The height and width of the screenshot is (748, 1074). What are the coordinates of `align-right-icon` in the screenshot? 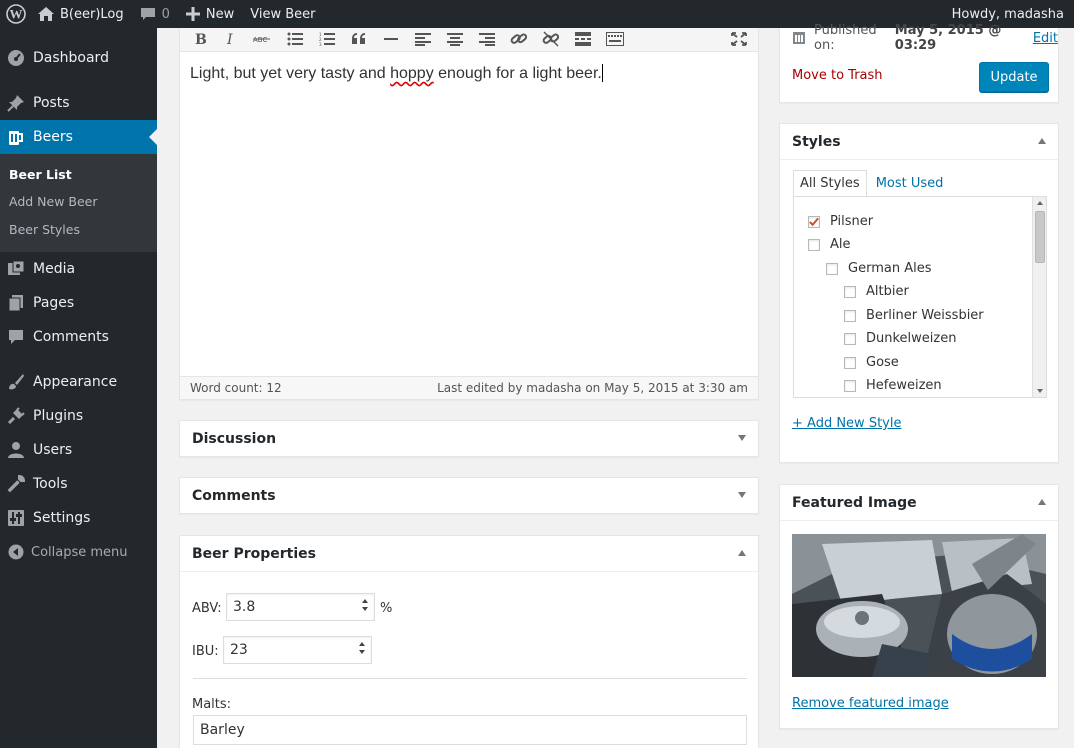 It's located at (487, 39).